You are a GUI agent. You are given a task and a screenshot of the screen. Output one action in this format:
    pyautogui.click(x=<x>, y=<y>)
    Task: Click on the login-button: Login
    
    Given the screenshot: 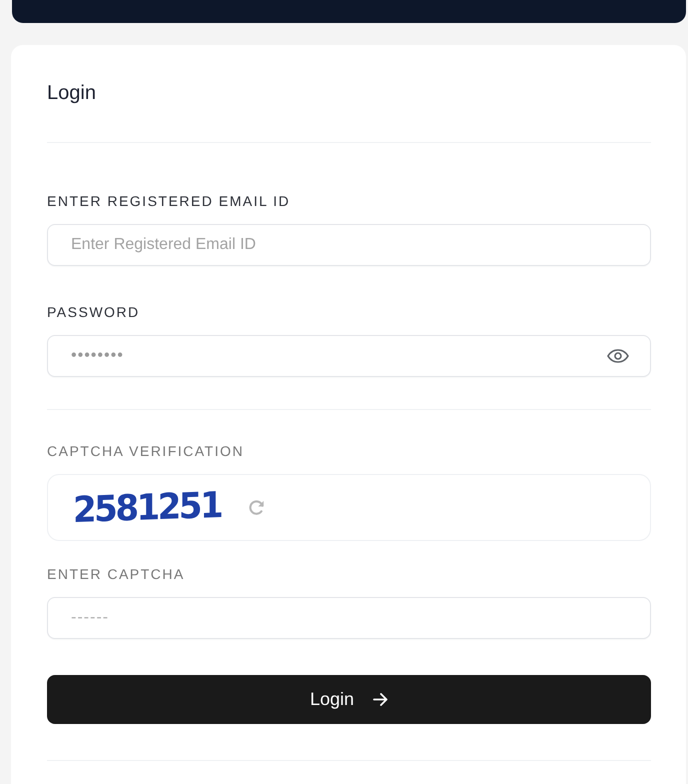 What is the action you would take?
    pyautogui.click(x=349, y=699)
    